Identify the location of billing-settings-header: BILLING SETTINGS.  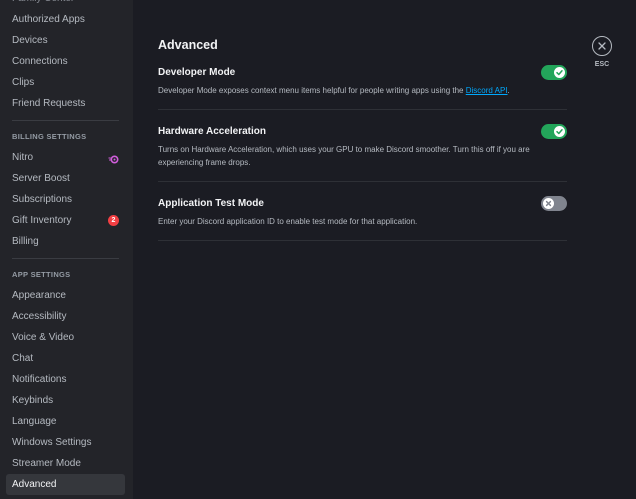
(49, 136).